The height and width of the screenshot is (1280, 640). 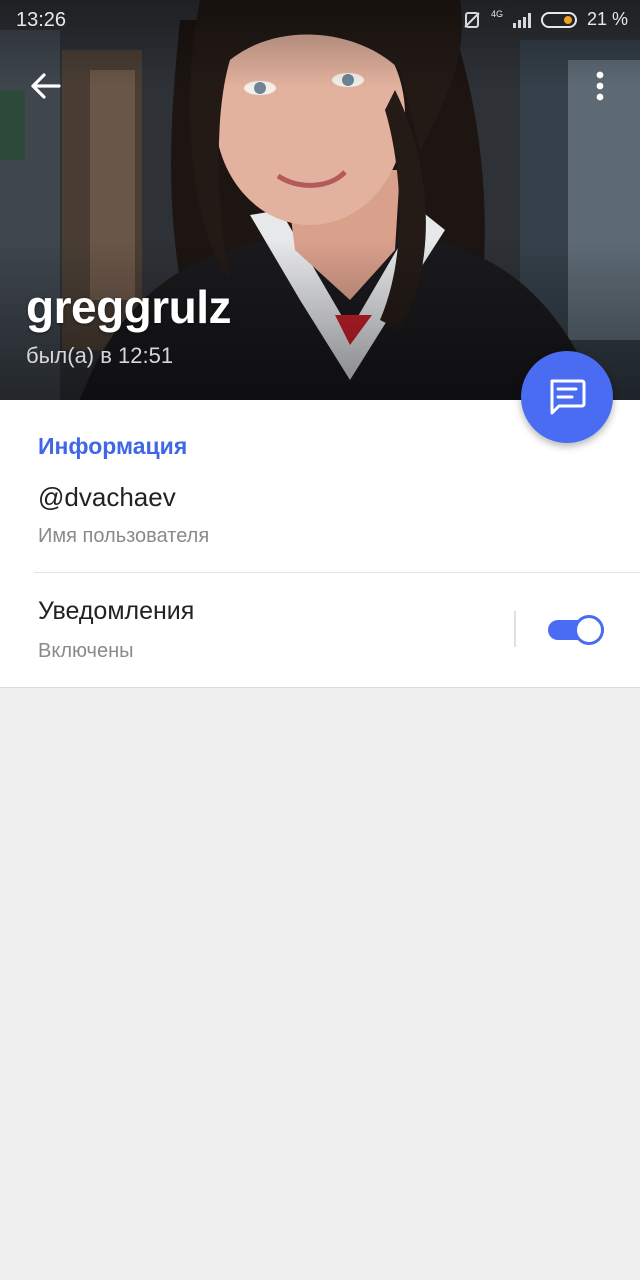 I want to click on message-icon, so click(x=568, y=397).